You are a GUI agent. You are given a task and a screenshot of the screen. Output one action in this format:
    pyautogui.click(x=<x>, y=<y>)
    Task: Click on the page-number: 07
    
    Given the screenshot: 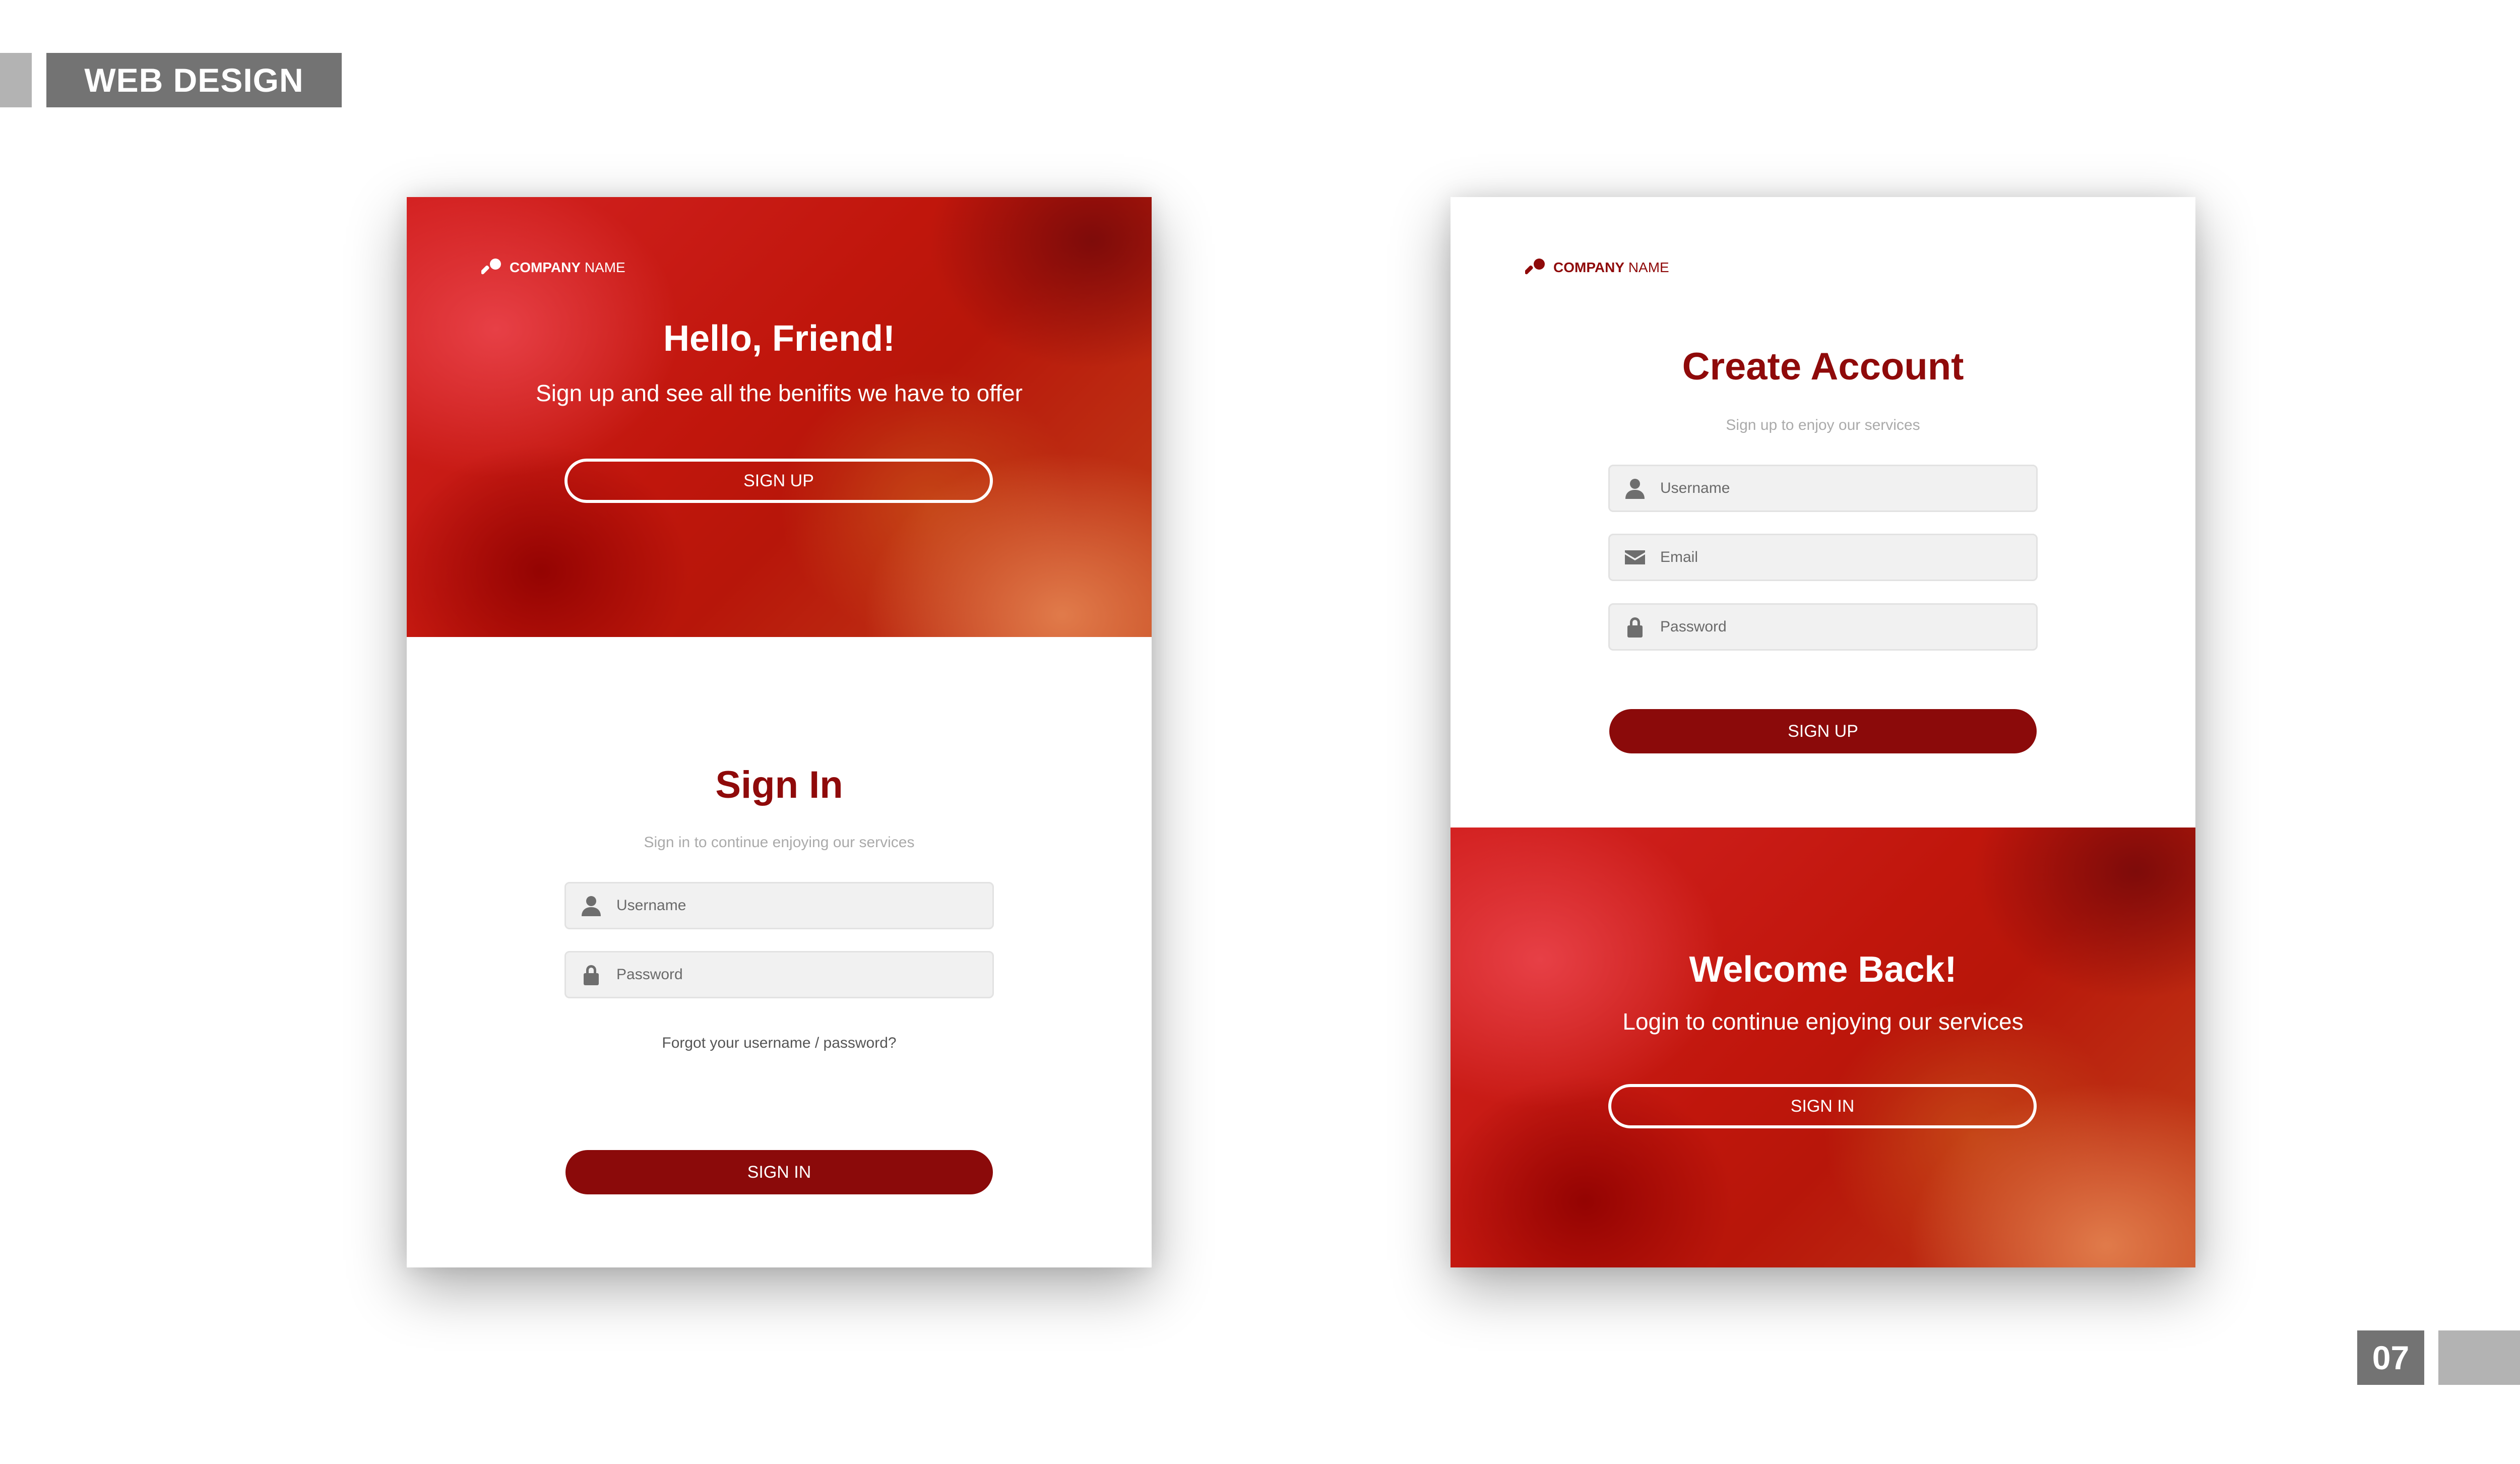 What is the action you would take?
    pyautogui.click(x=2390, y=1357)
    